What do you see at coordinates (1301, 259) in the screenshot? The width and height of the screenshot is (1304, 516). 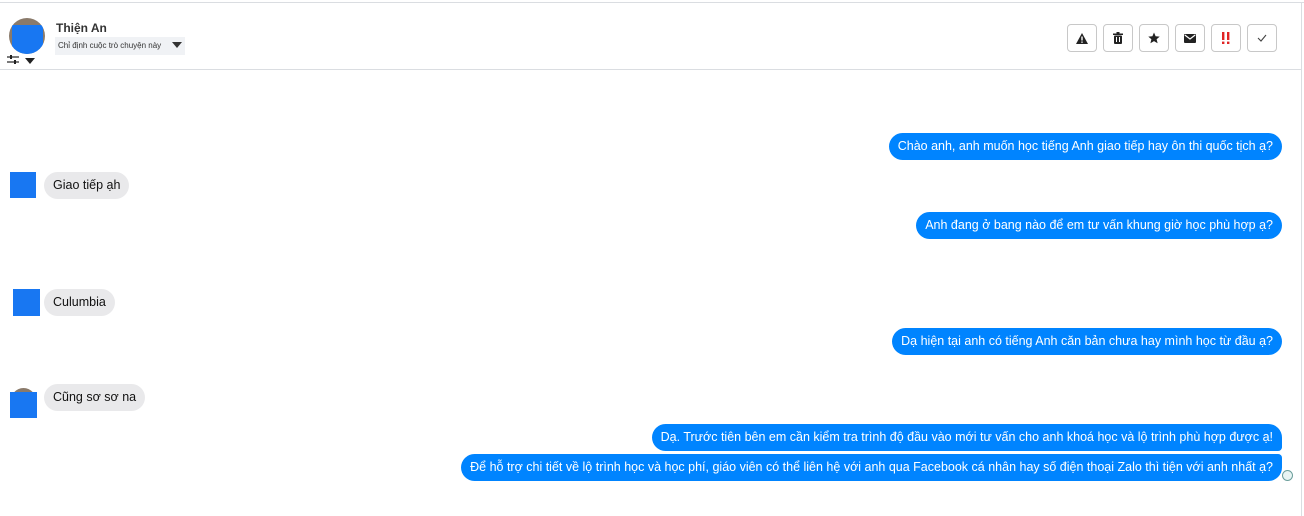 I see `right-divider` at bounding box center [1301, 259].